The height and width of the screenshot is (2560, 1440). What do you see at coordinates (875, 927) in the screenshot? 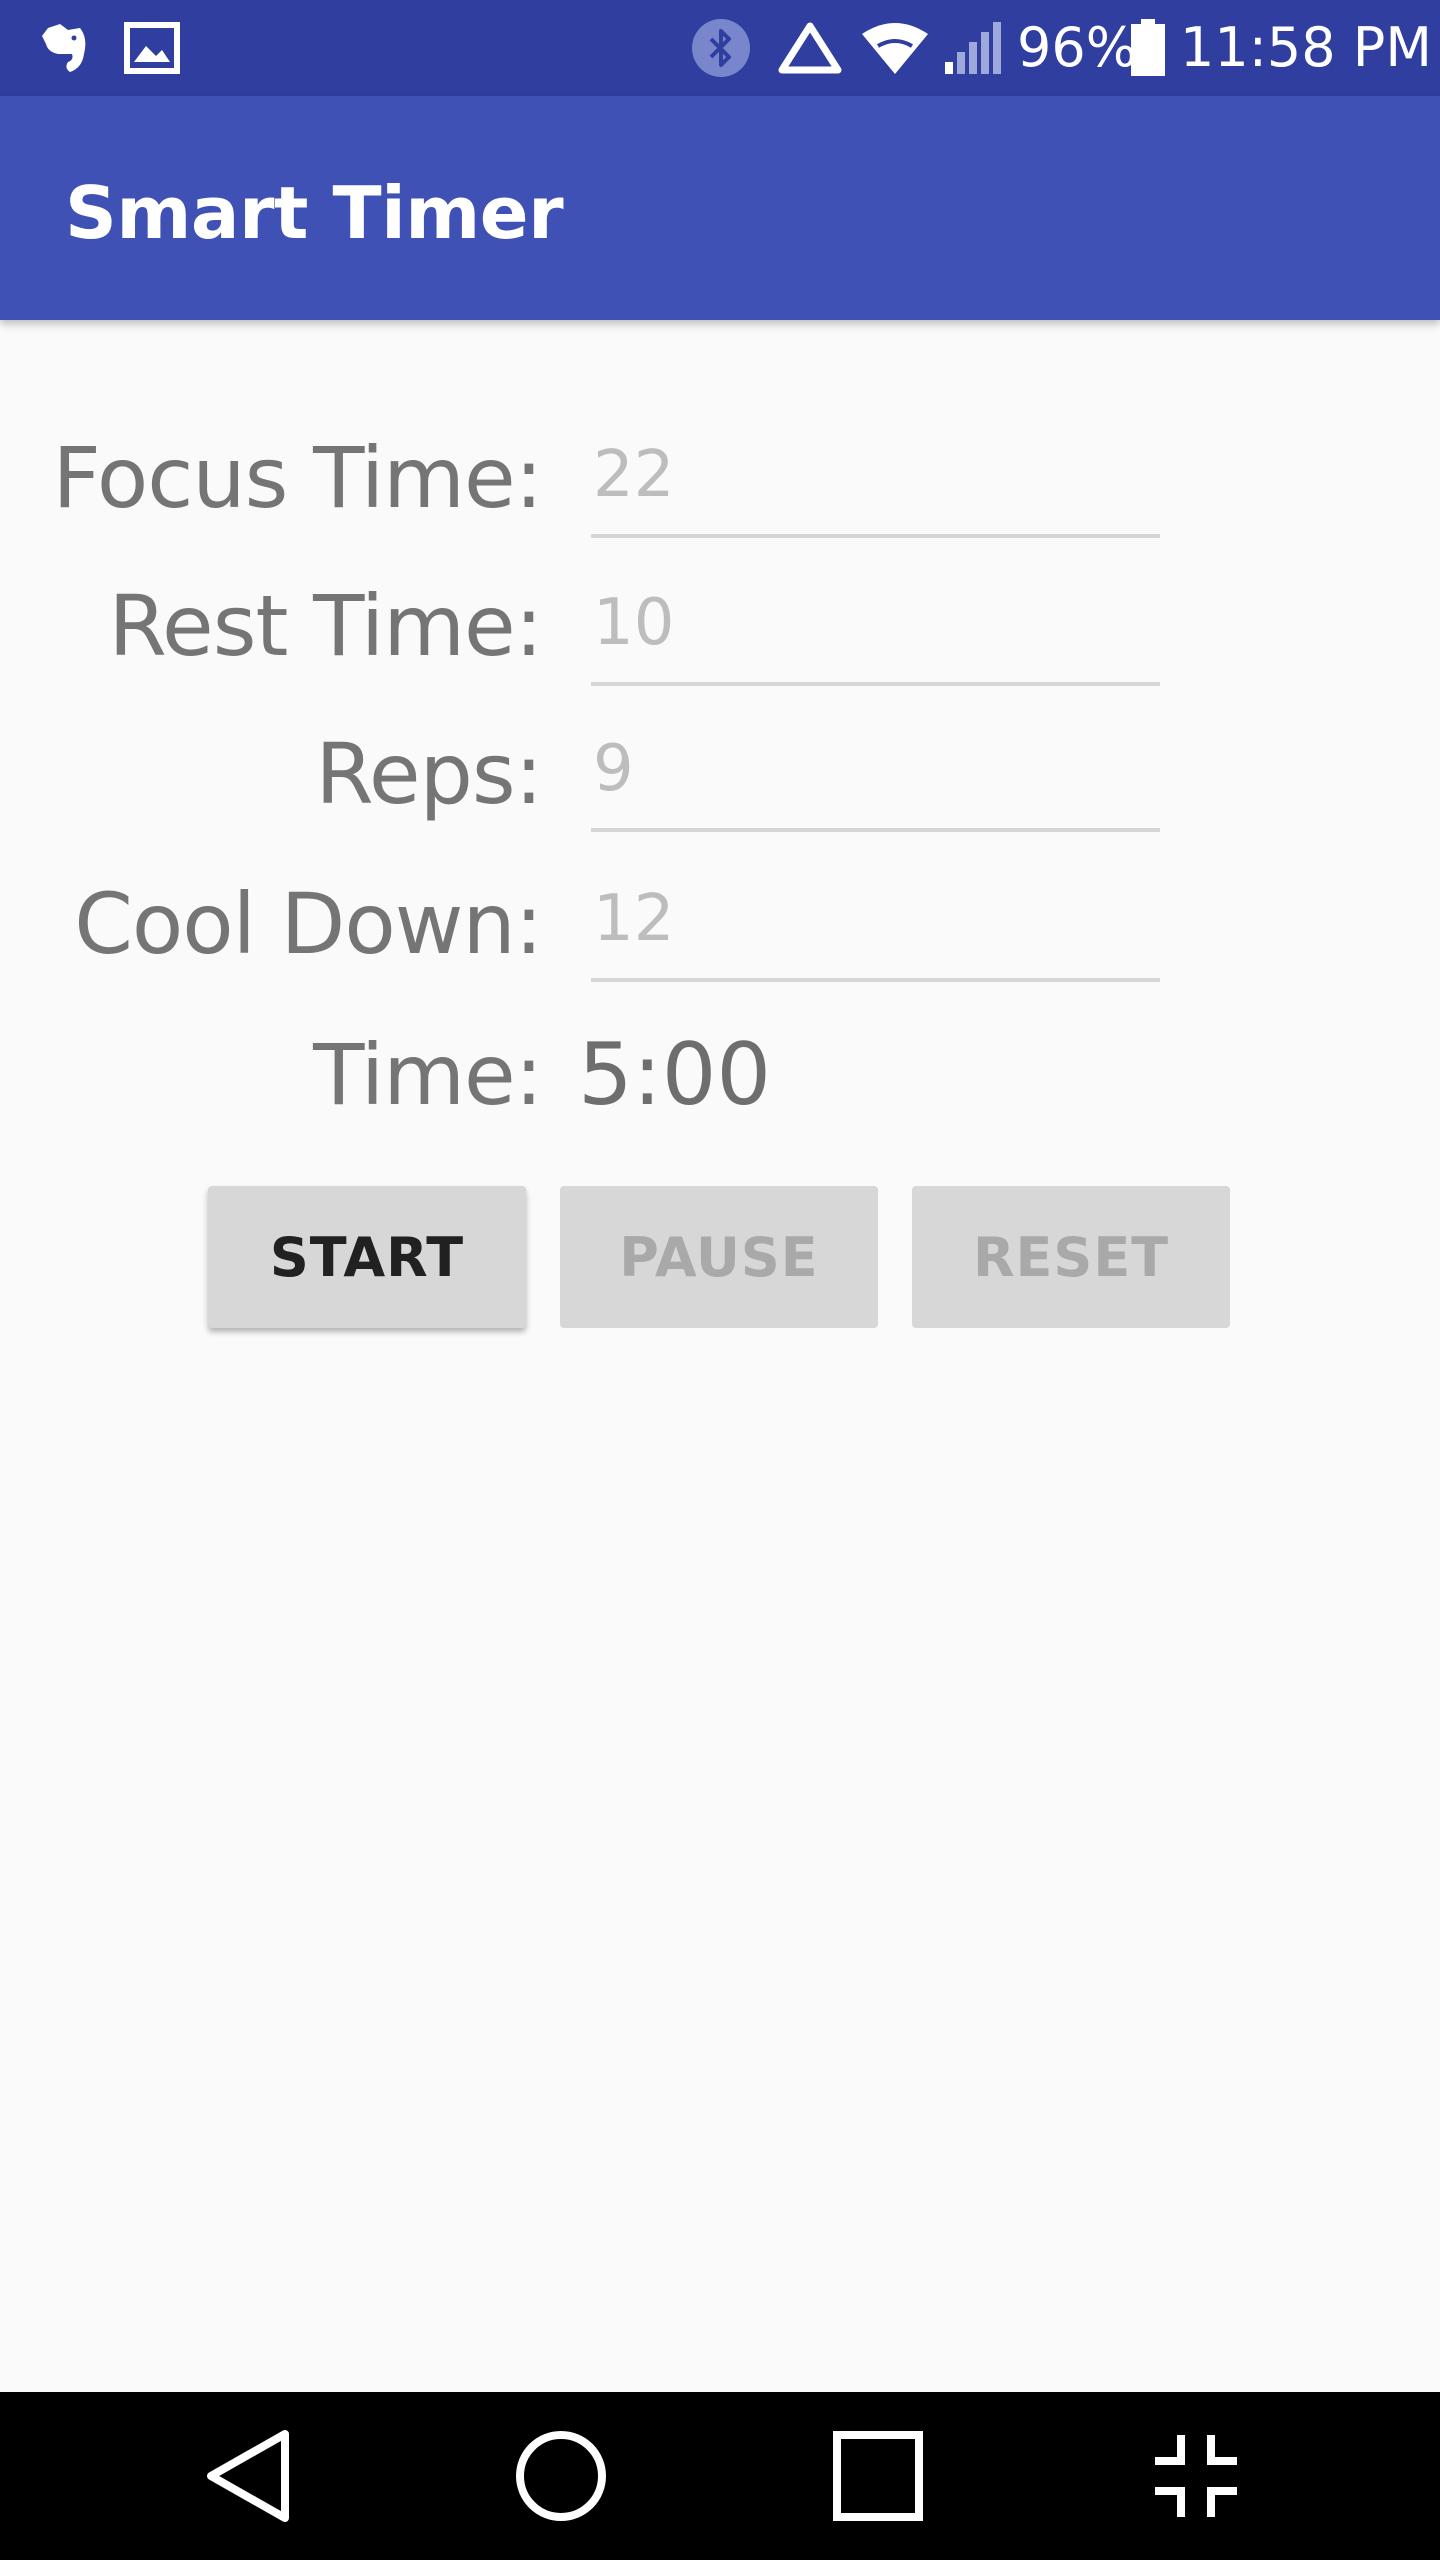
I see `cool-down-input` at bounding box center [875, 927].